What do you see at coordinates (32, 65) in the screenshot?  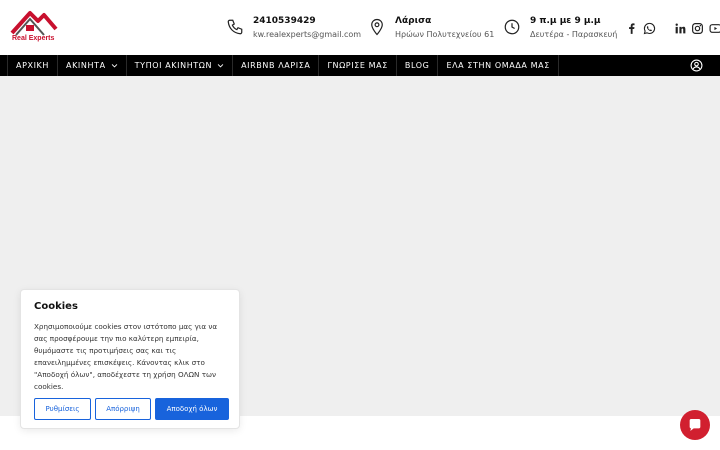 I see `nav-item-home: ΑΡΧΙΚΗ` at bounding box center [32, 65].